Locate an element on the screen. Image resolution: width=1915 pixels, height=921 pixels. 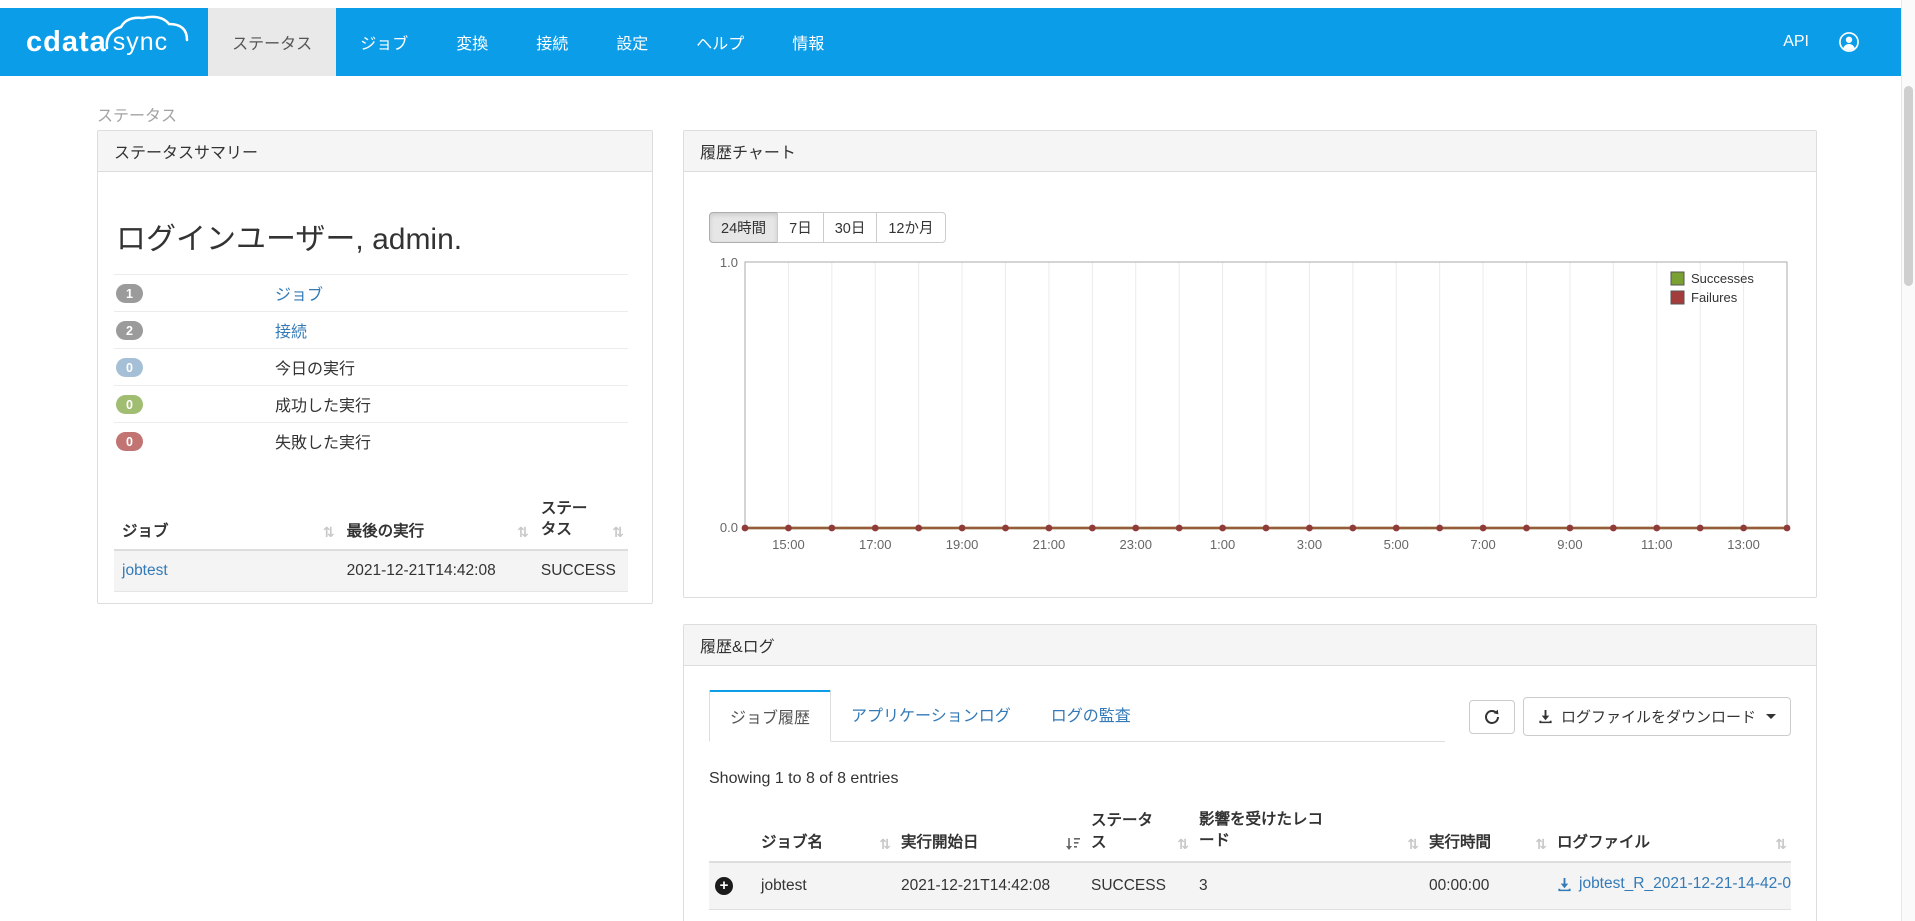
refresh-button is located at coordinates (1491, 716).